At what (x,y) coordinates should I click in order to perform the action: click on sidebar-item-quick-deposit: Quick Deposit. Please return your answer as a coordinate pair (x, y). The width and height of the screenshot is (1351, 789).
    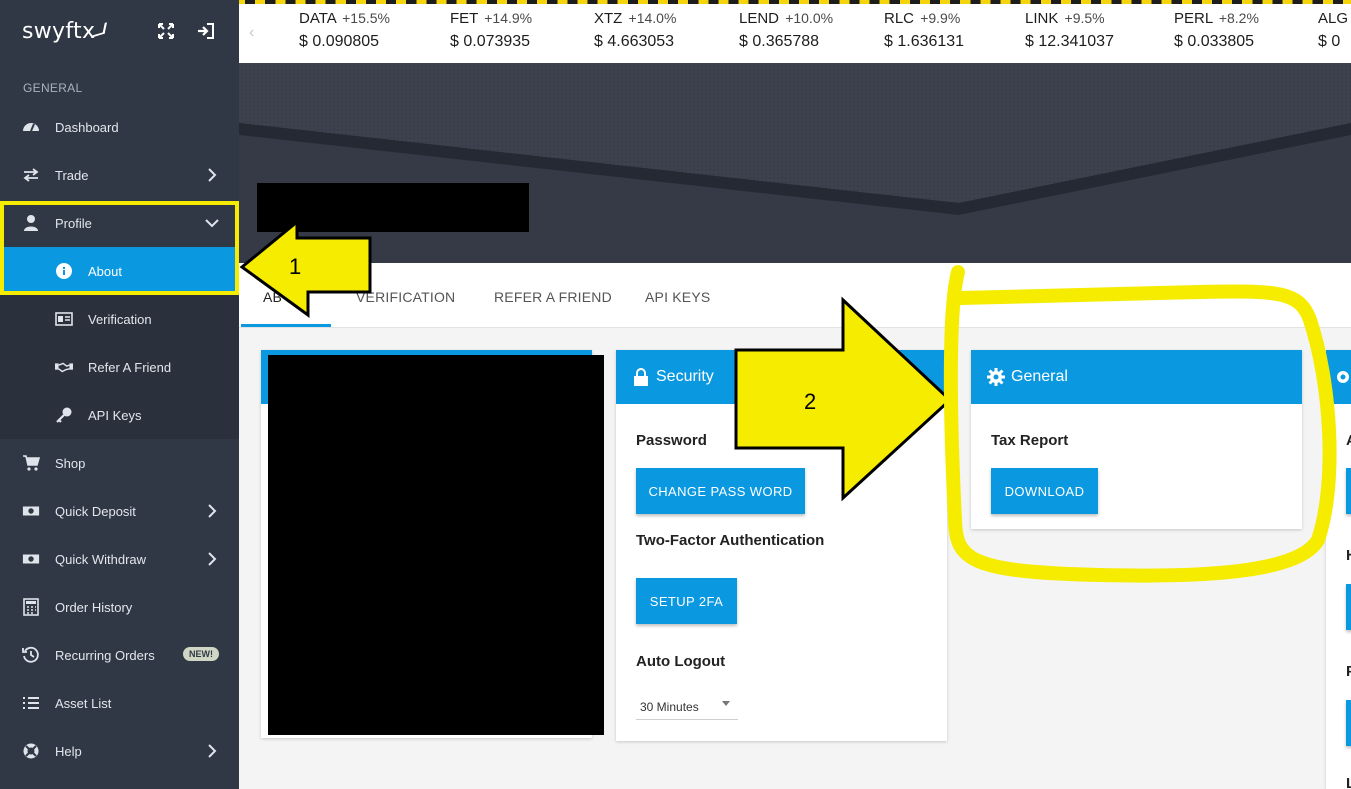
    Looking at the image, I should click on (119, 511).